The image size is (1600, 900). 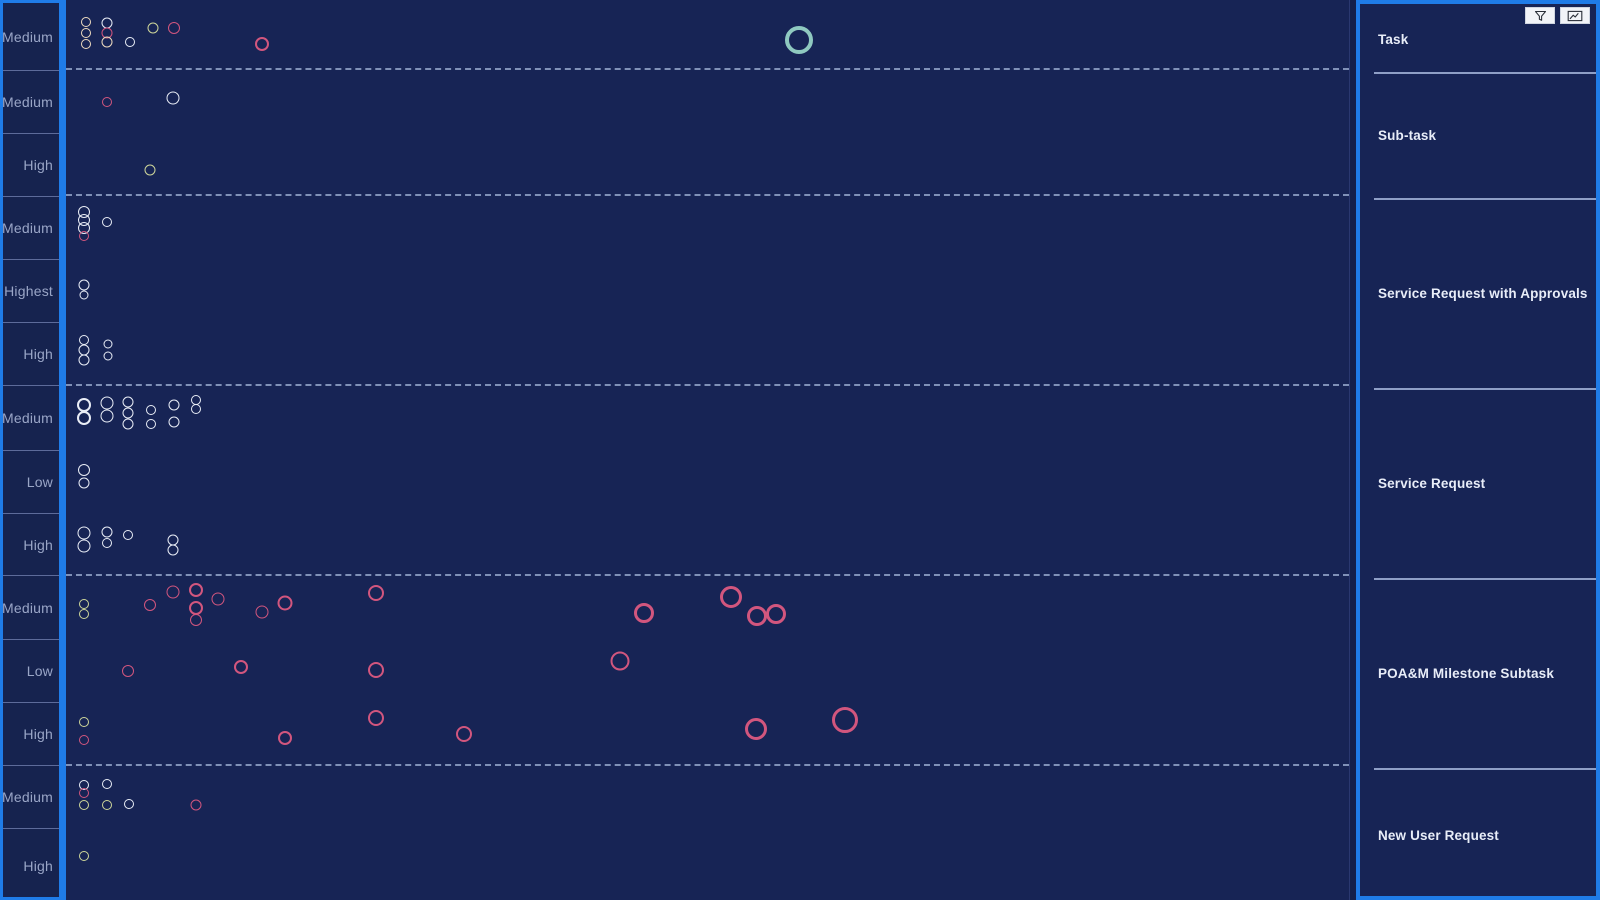 I want to click on legend-band: POA&M Milestone Subtask, so click(x=1478, y=673).